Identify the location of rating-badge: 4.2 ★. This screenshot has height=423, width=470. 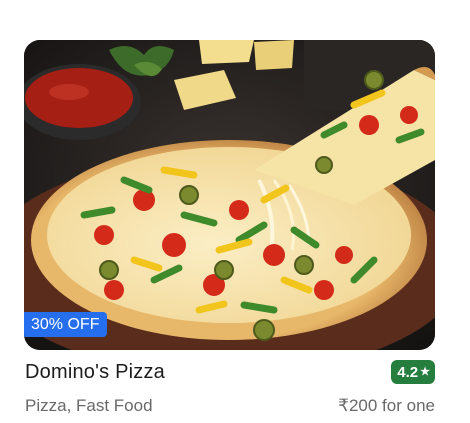
(413, 372).